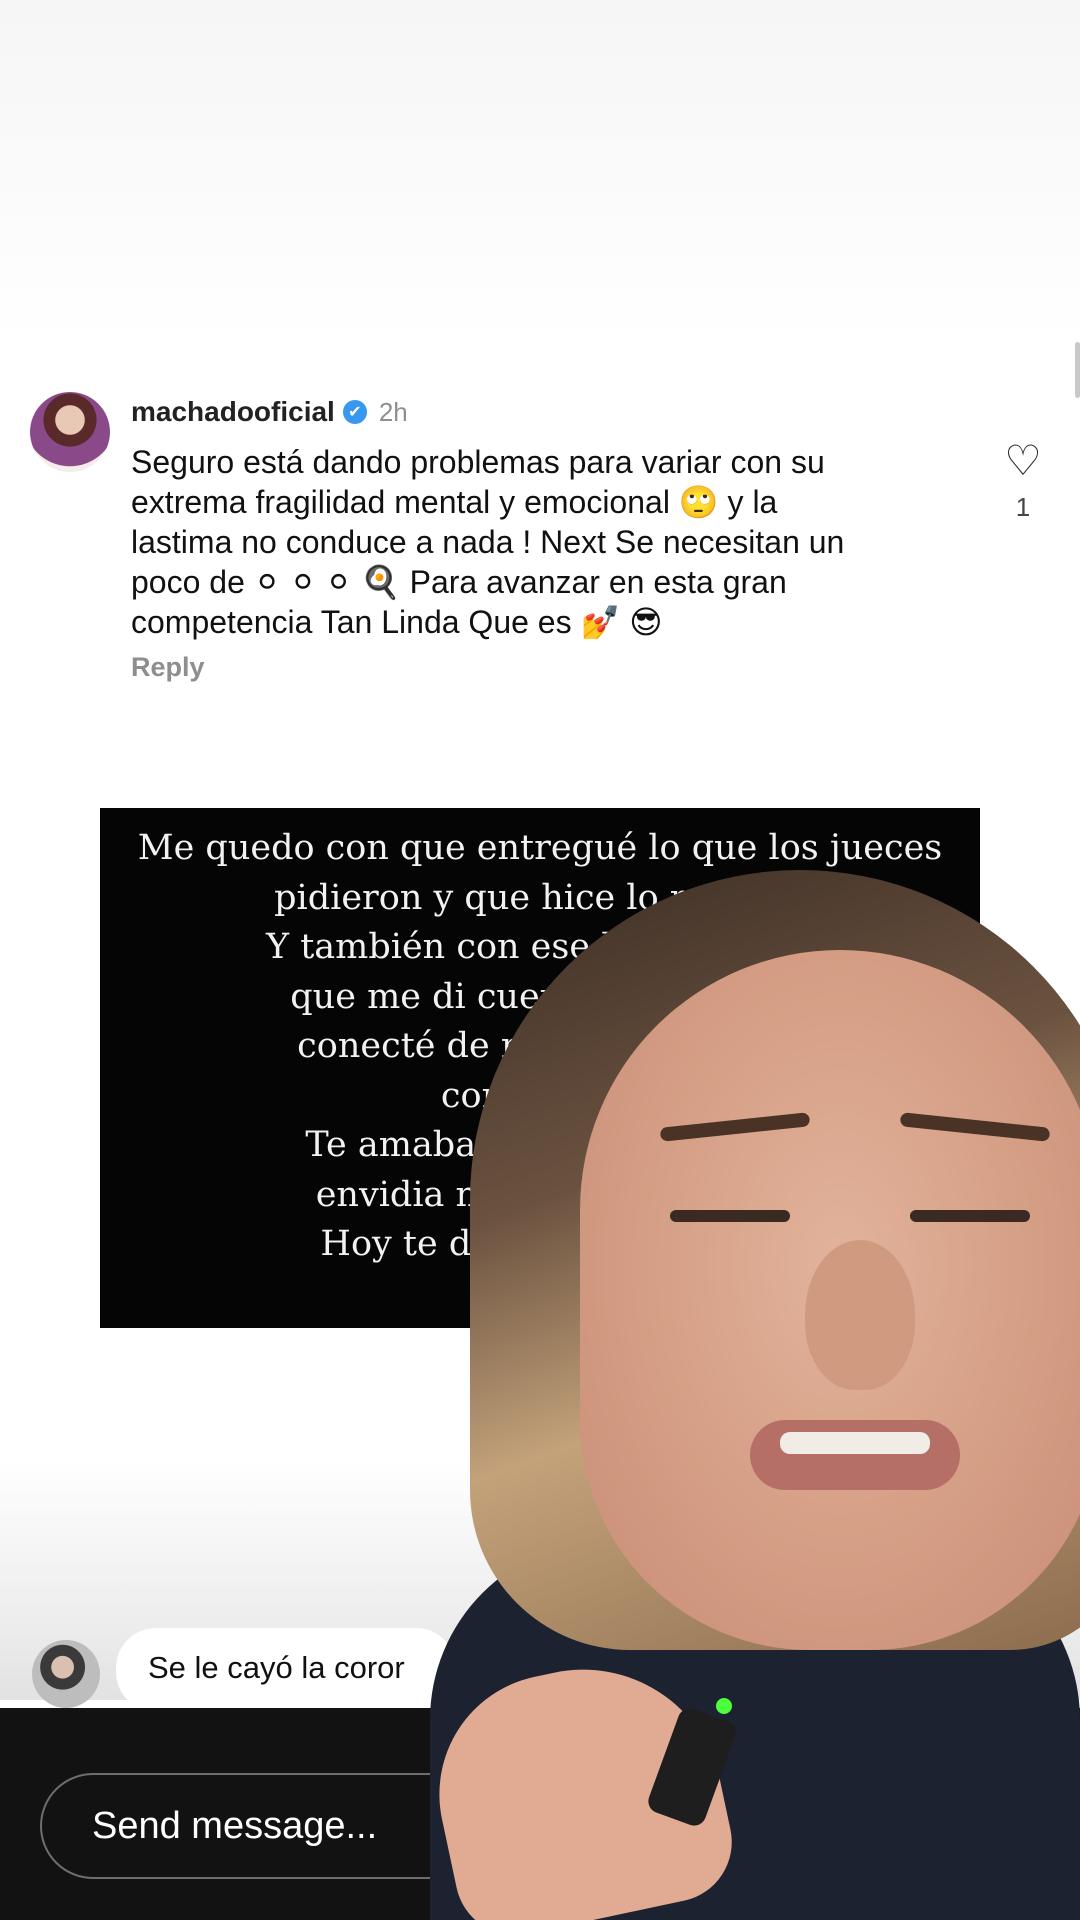 The height and width of the screenshot is (1920, 1080). What do you see at coordinates (286, 1670) in the screenshot?
I see `live-comment-bubble: Se le cayó la coror` at bounding box center [286, 1670].